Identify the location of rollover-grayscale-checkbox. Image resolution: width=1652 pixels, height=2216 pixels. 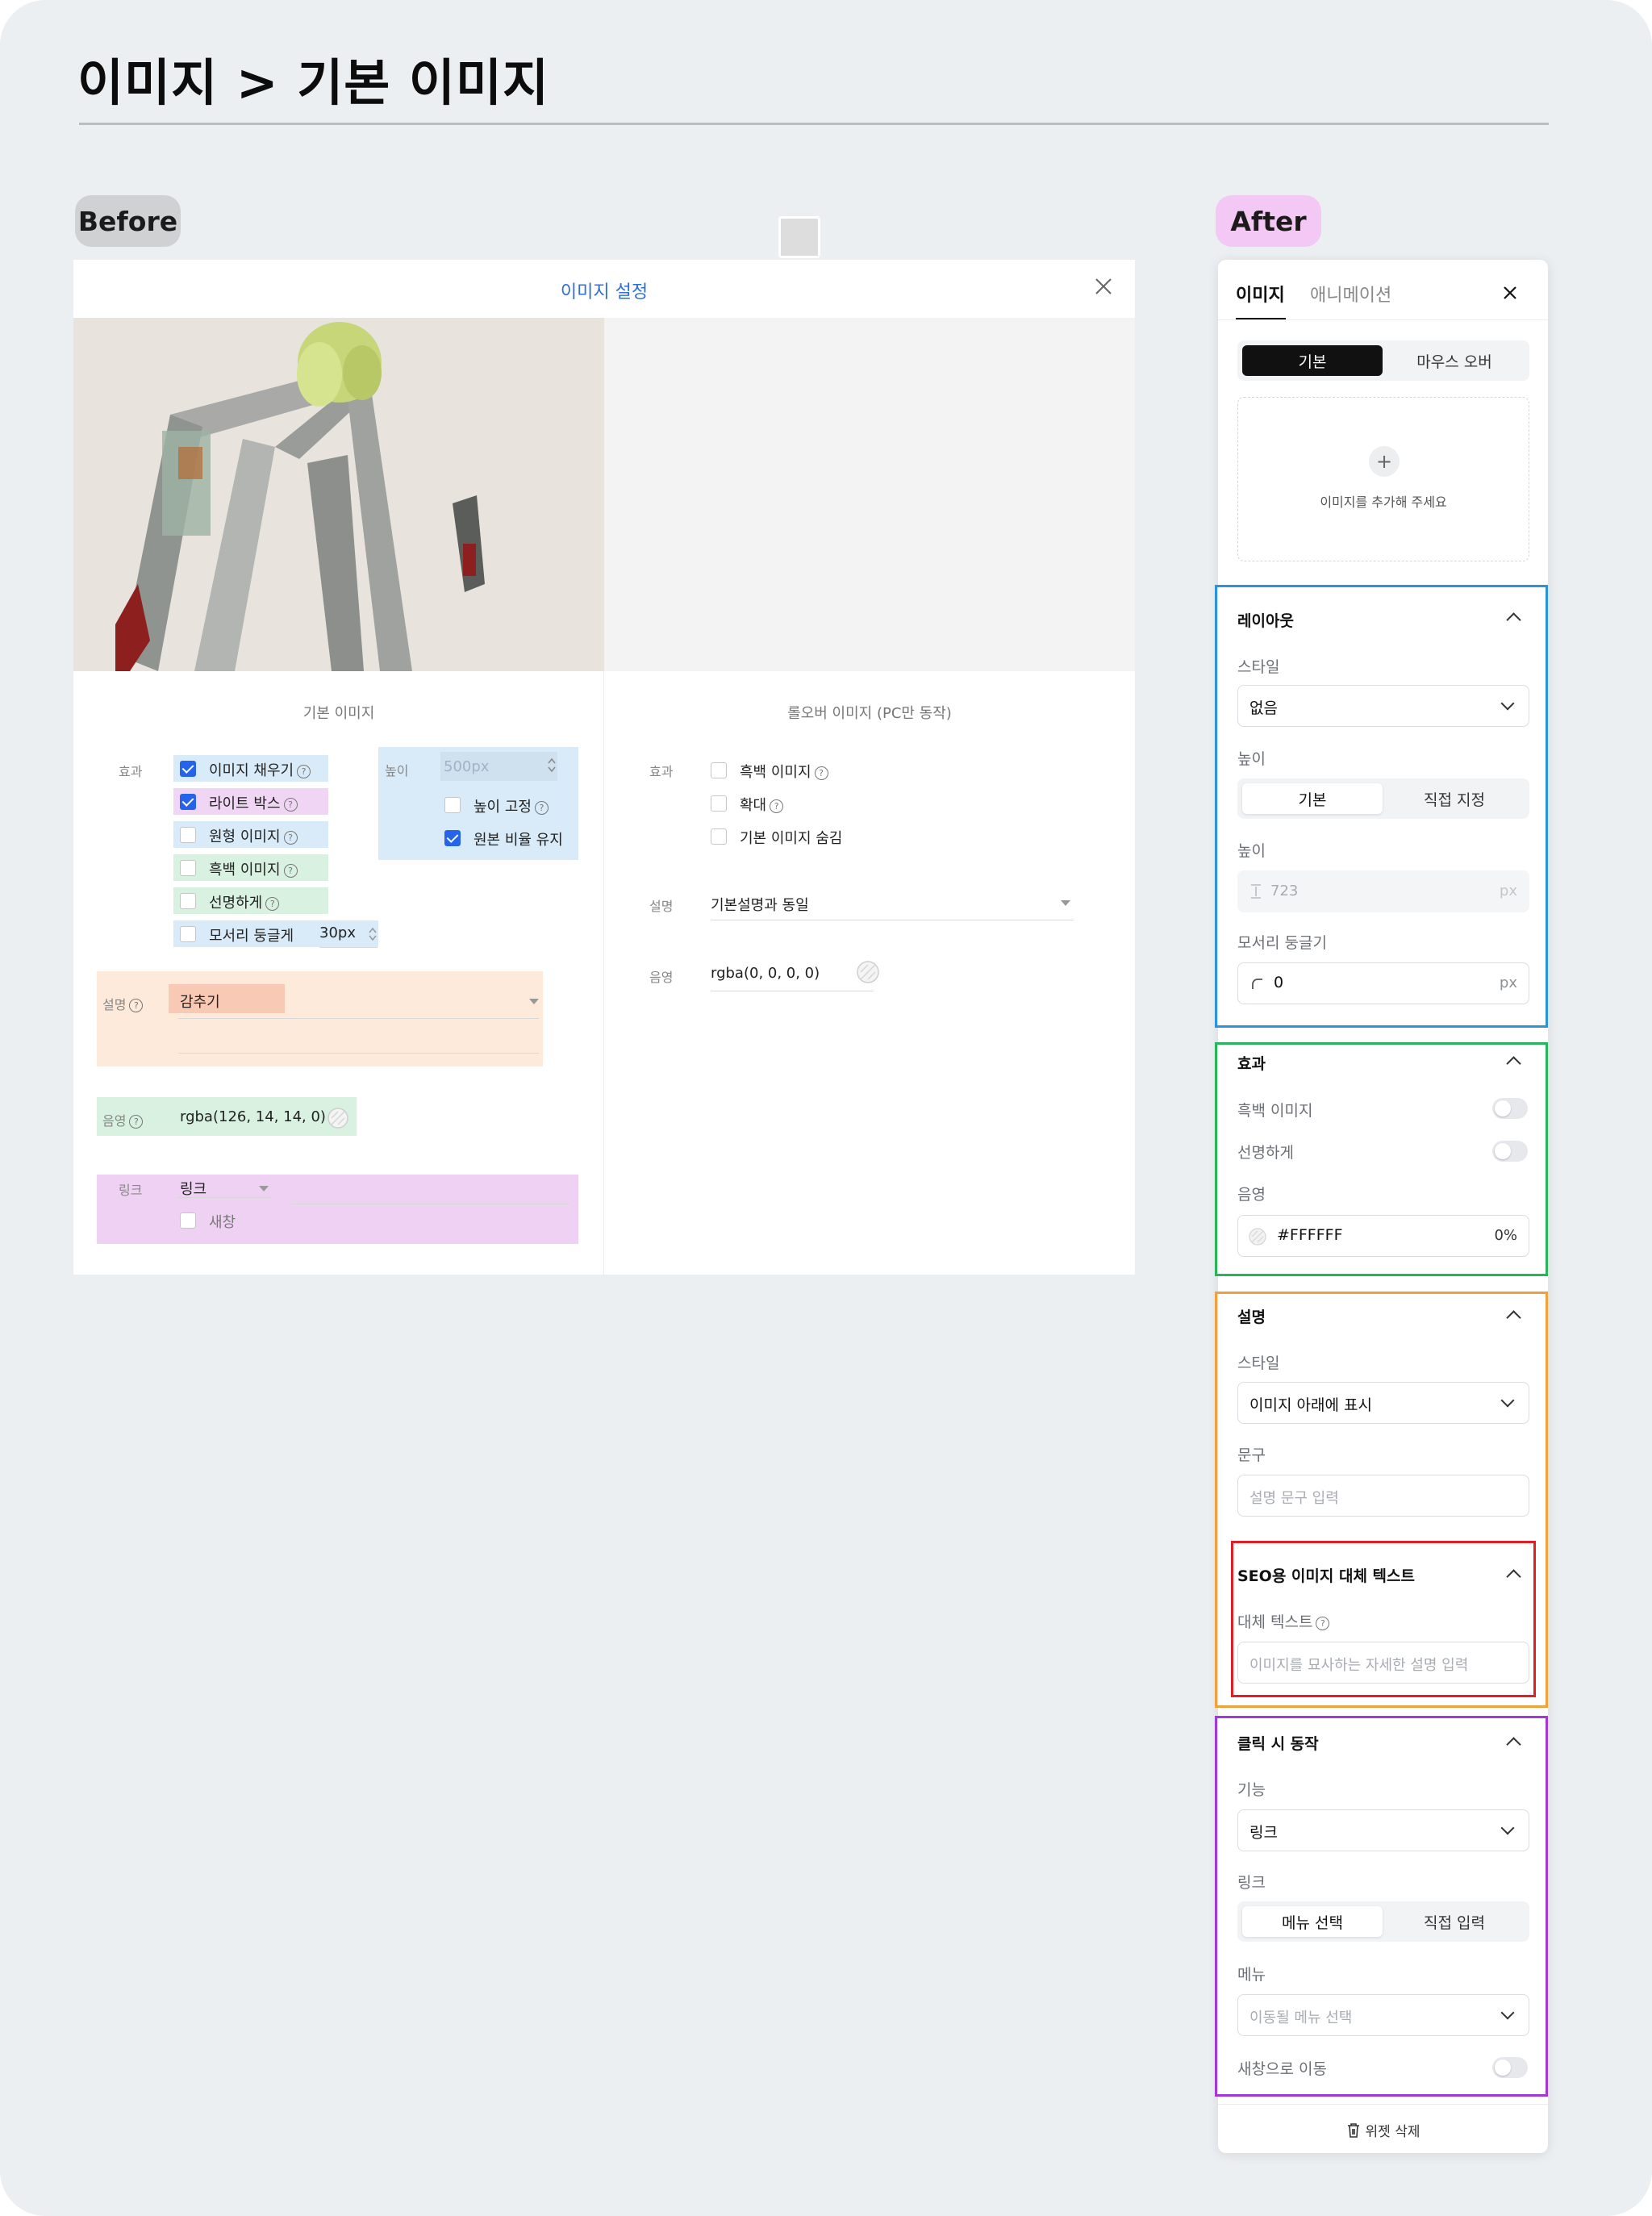
(719, 770).